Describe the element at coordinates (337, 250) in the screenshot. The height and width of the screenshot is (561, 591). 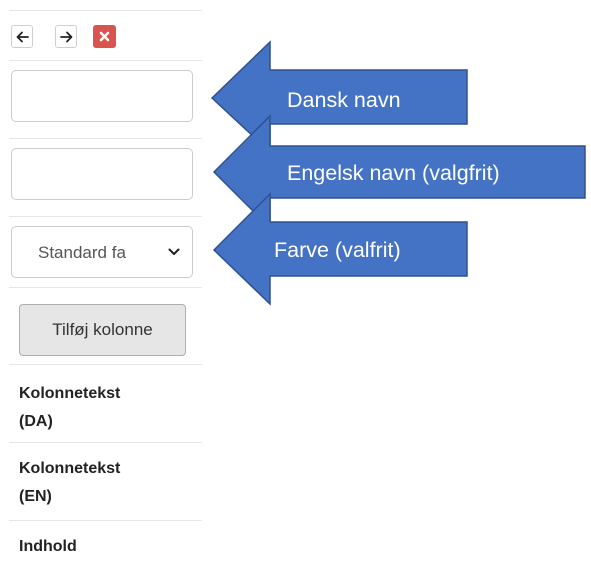
I see `callout-color: Farve (valfrit)` at that location.